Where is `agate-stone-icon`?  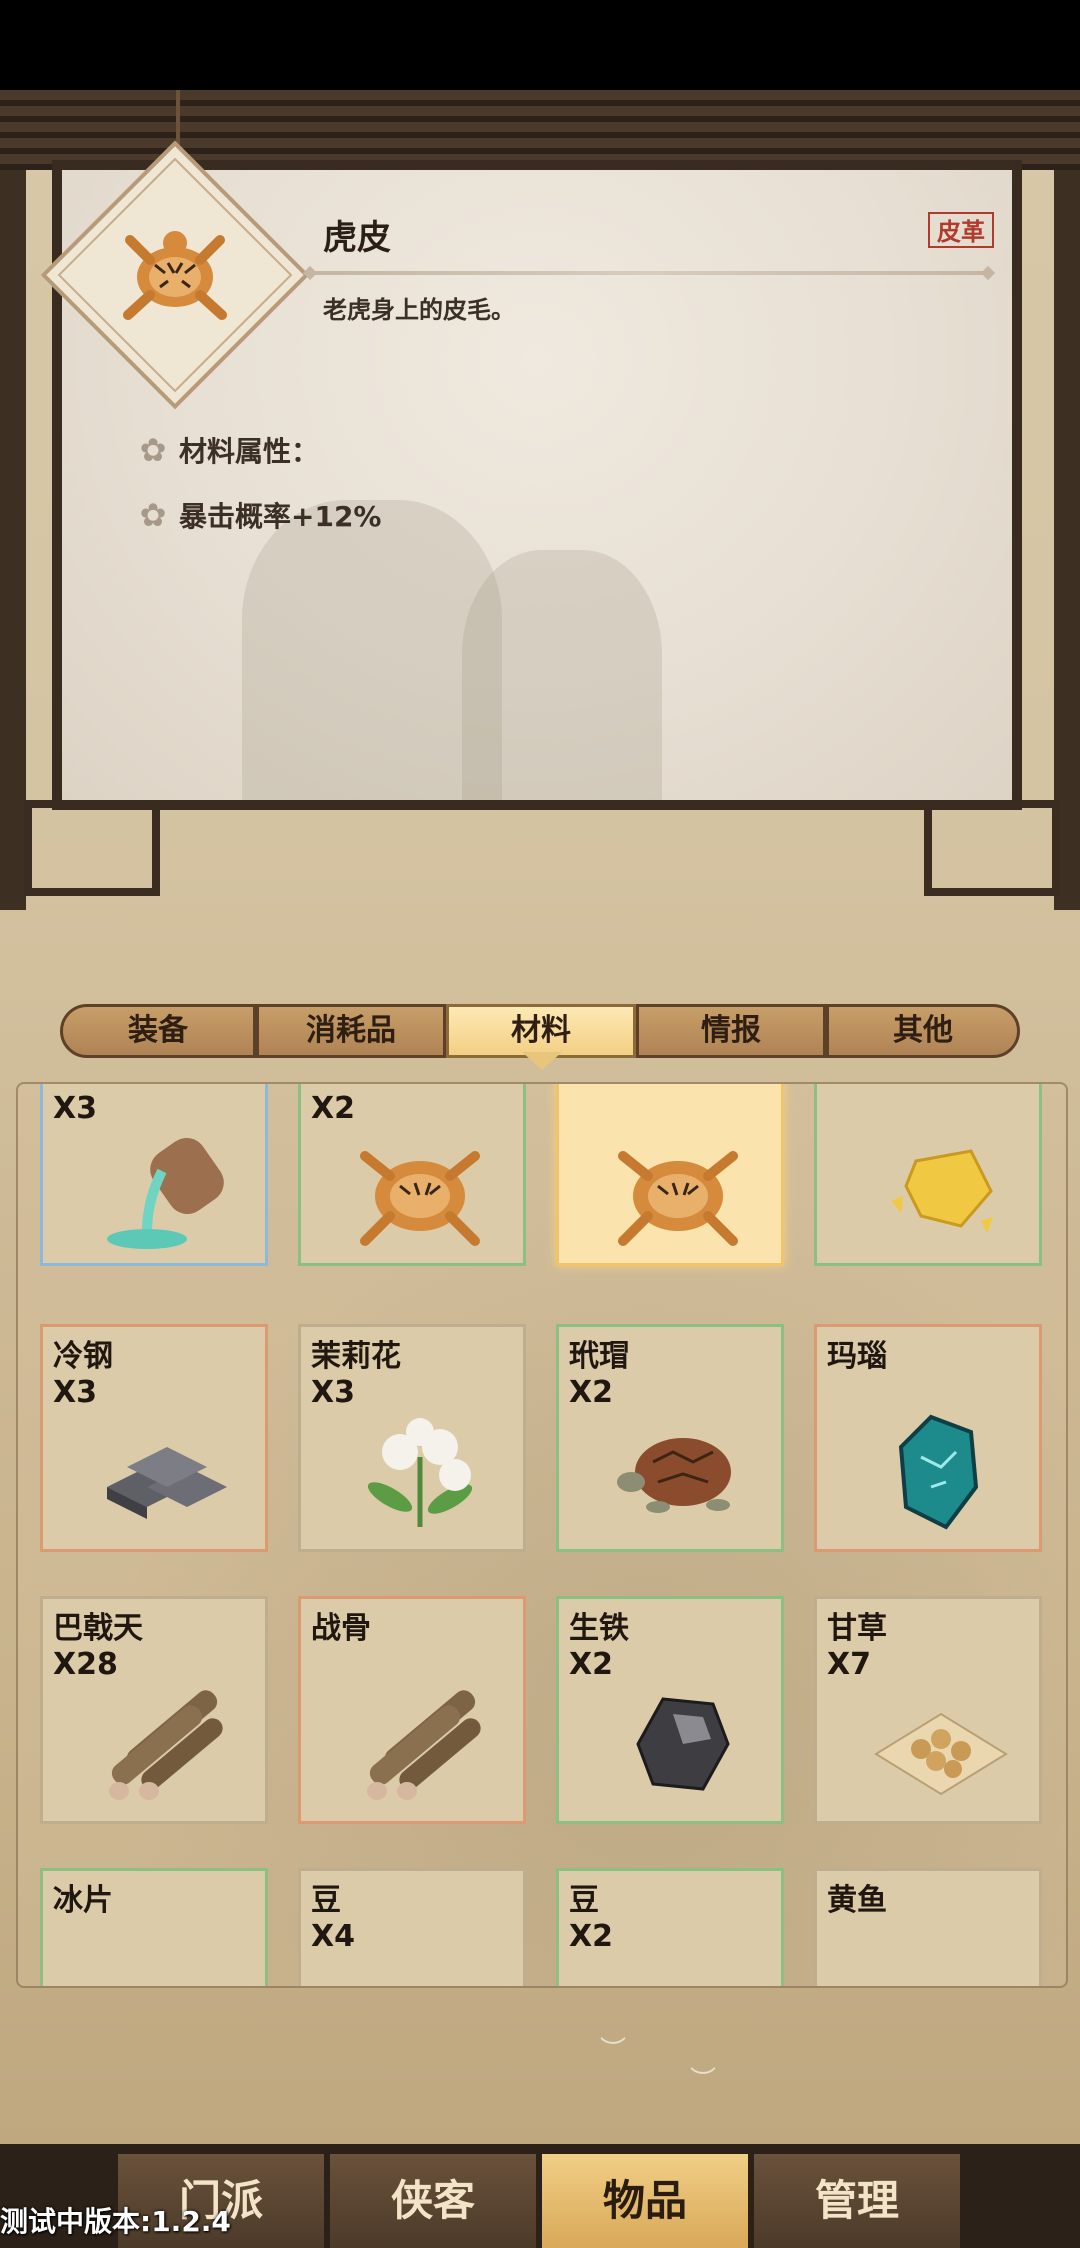 agate-stone-icon is located at coordinates (938, 1472).